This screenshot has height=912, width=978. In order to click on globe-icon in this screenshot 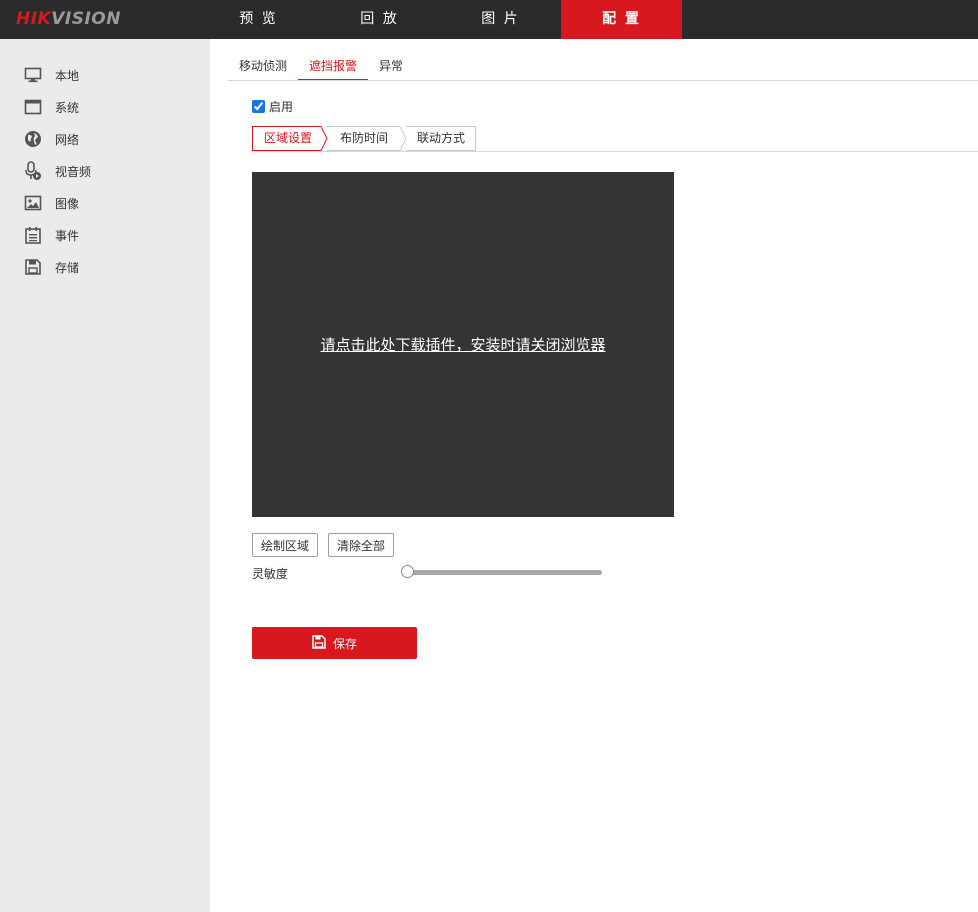, I will do `click(33, 139)`.